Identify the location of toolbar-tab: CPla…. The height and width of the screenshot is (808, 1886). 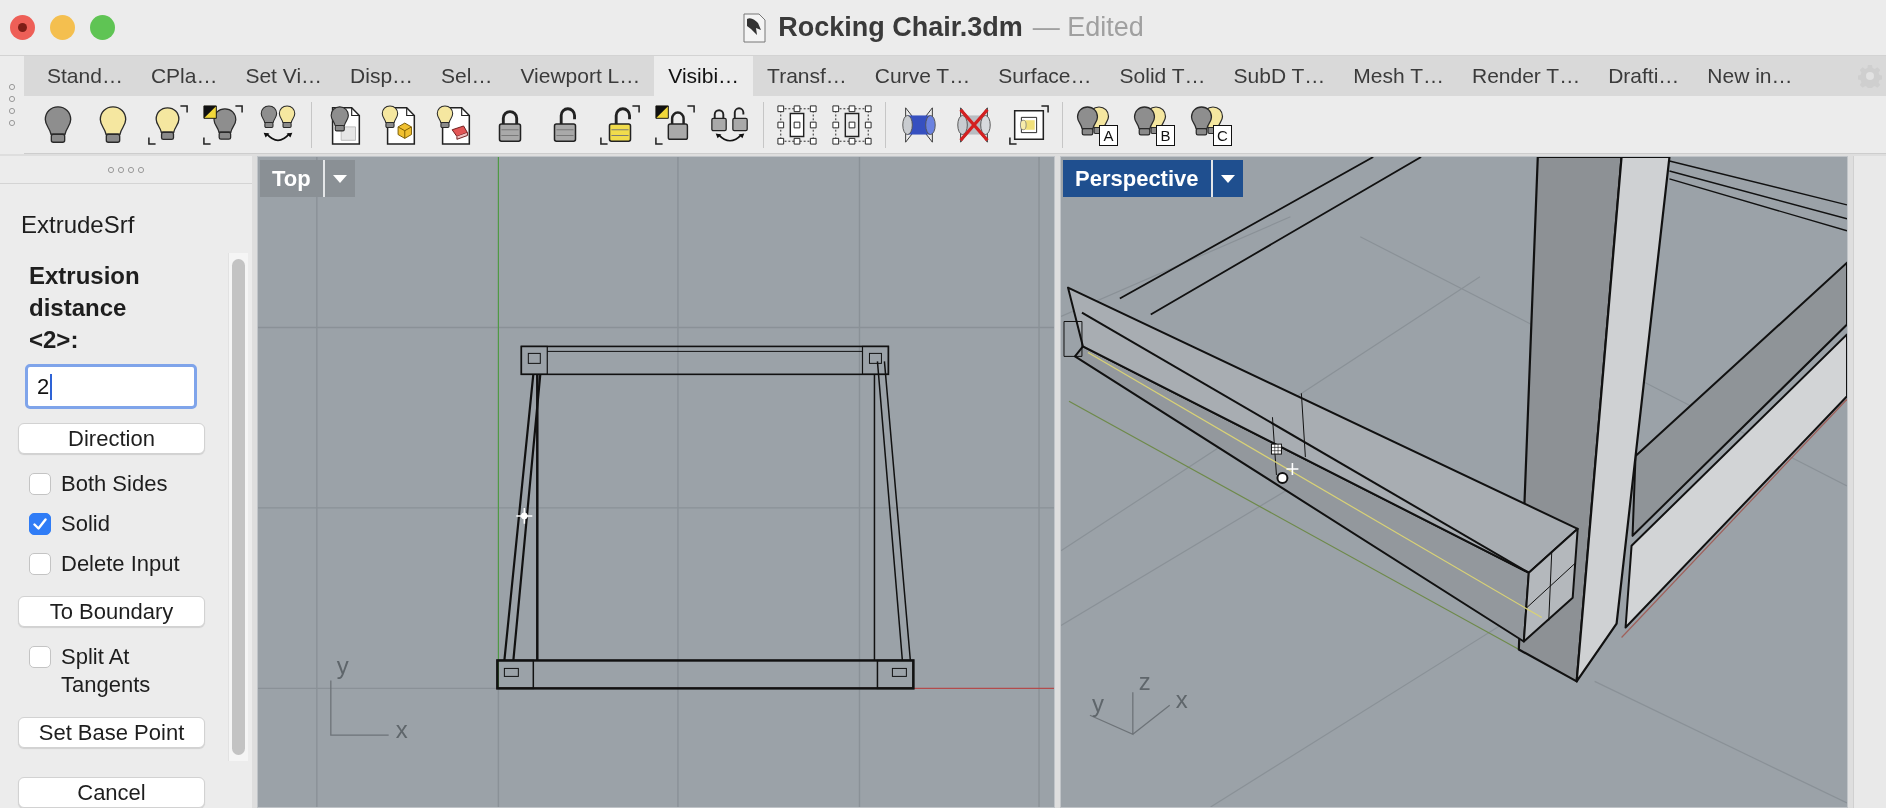
(184, 76).